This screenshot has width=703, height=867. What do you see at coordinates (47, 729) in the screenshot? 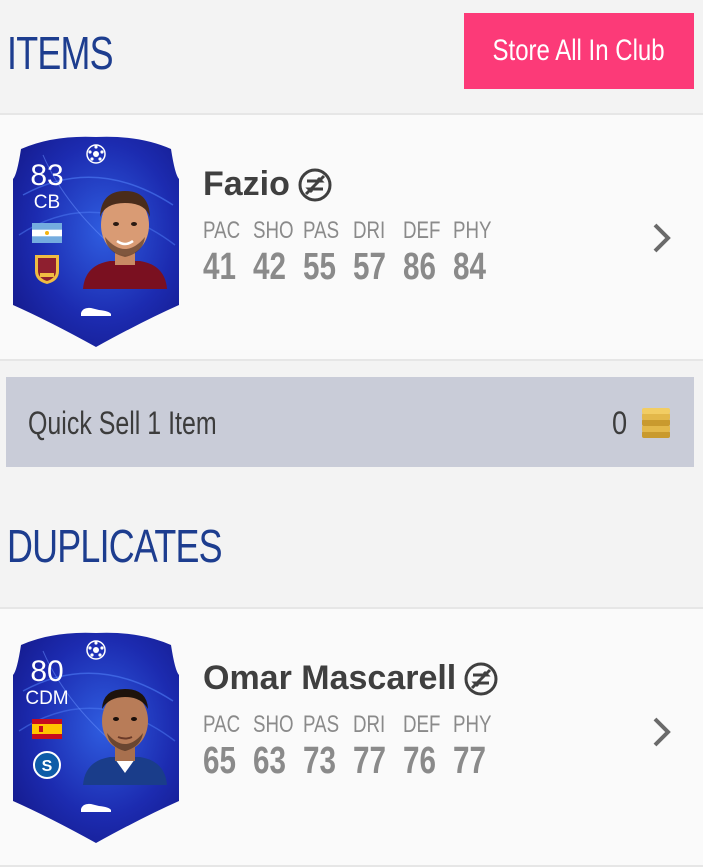
I see `spain-flag-icon` at bounding box center [47, 729].